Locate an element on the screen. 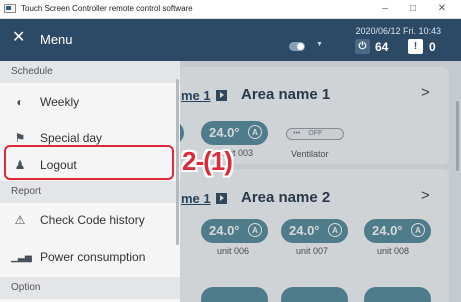  menu-title: Menu is located at coordinates (56, 39).